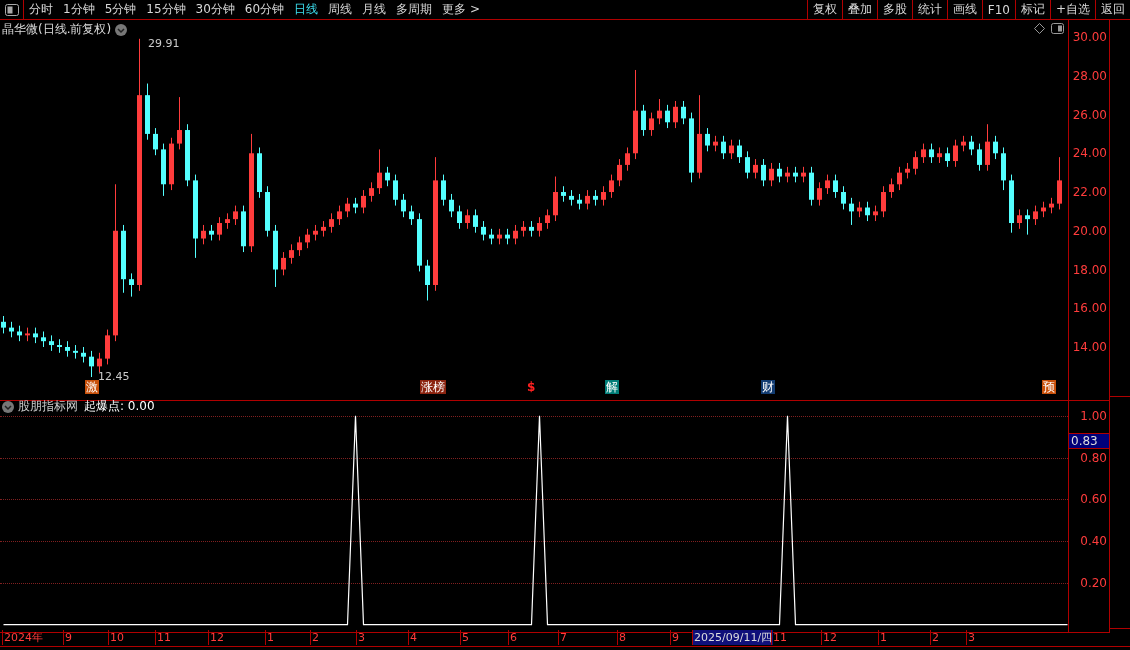 The image size is (1130, 650). I want to click on toolbar-button: 标记, so click(1032, 9).